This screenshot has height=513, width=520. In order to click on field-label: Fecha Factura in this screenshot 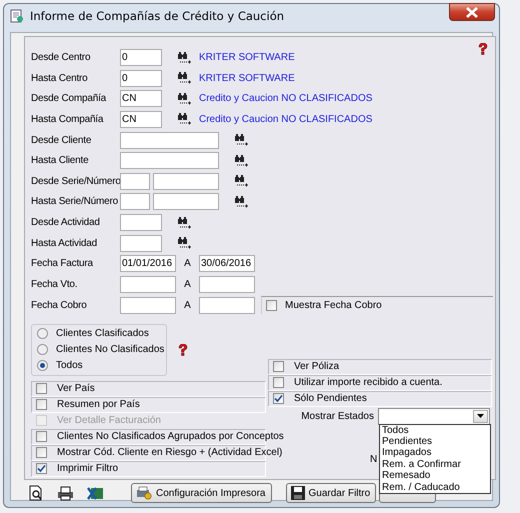, I will do `click(62, 264)`.